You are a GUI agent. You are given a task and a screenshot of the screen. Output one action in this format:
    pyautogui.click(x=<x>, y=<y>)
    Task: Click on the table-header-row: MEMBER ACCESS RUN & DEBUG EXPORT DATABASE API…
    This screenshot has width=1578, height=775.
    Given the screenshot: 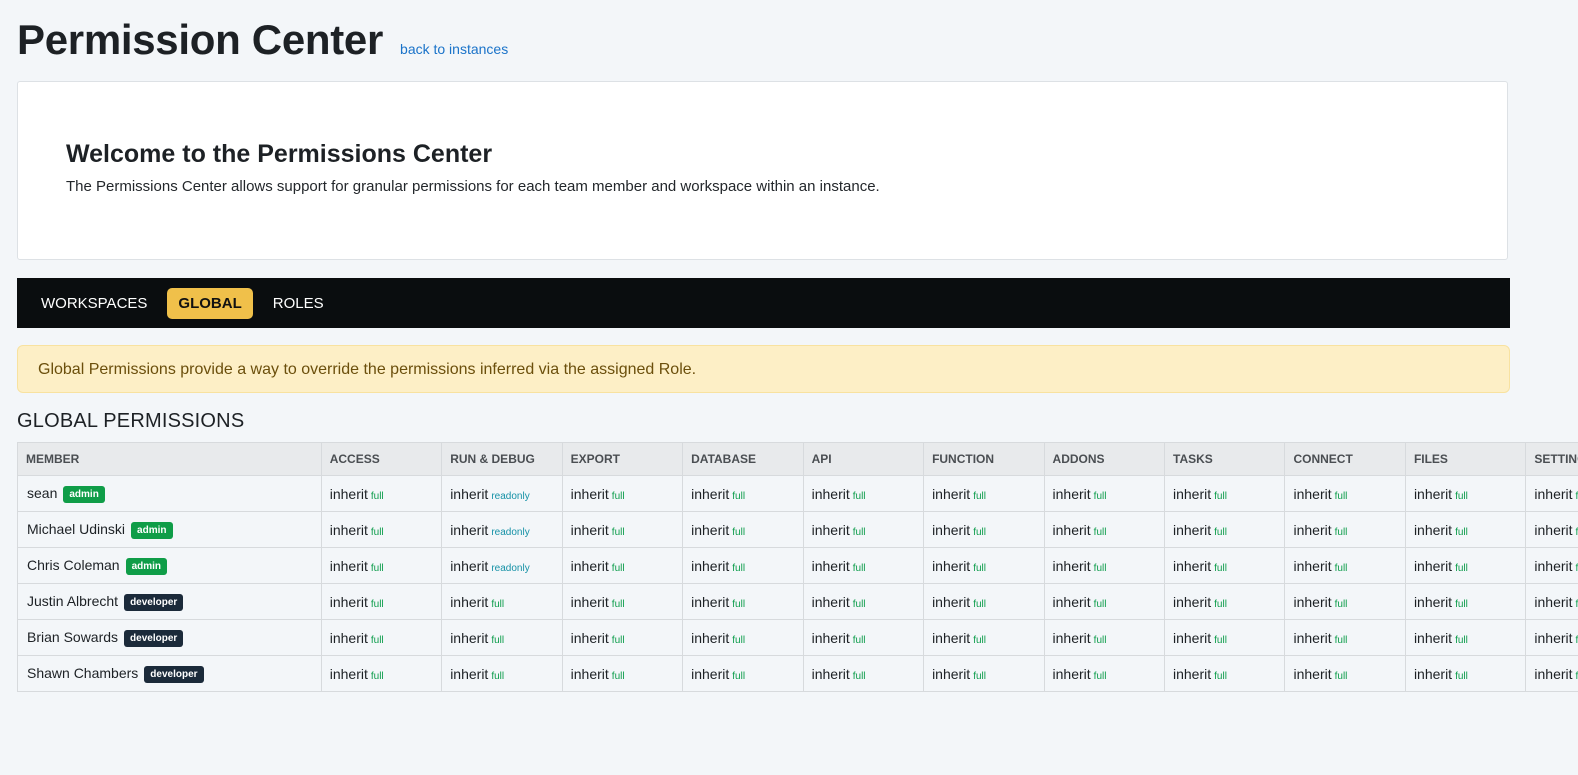 What is the action you would take?
    pyautogui.click(x=797, y=459)
    